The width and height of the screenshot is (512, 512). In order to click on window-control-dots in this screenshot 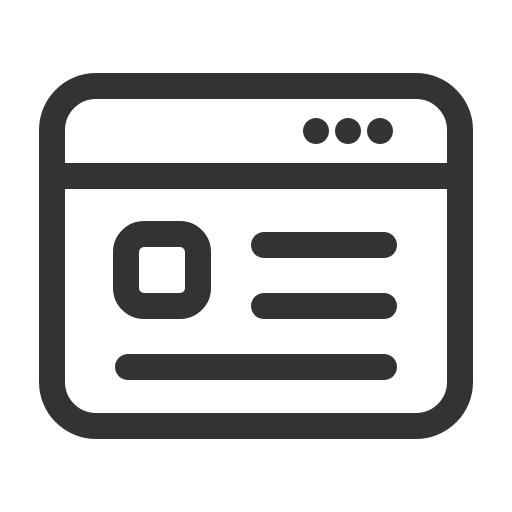, I will do `click(348, 131)`.